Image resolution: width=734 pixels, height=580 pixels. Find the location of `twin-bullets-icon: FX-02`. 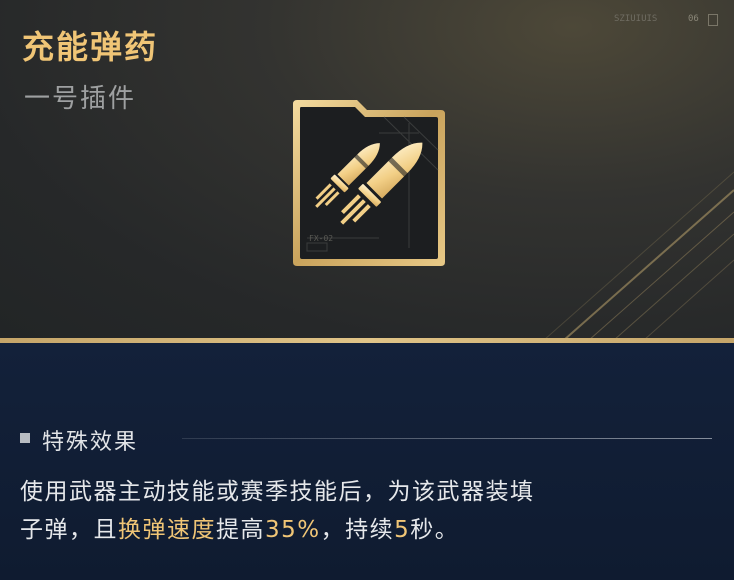

twin-bullets-icon: FX-02 is located at coordinates (369, 183).